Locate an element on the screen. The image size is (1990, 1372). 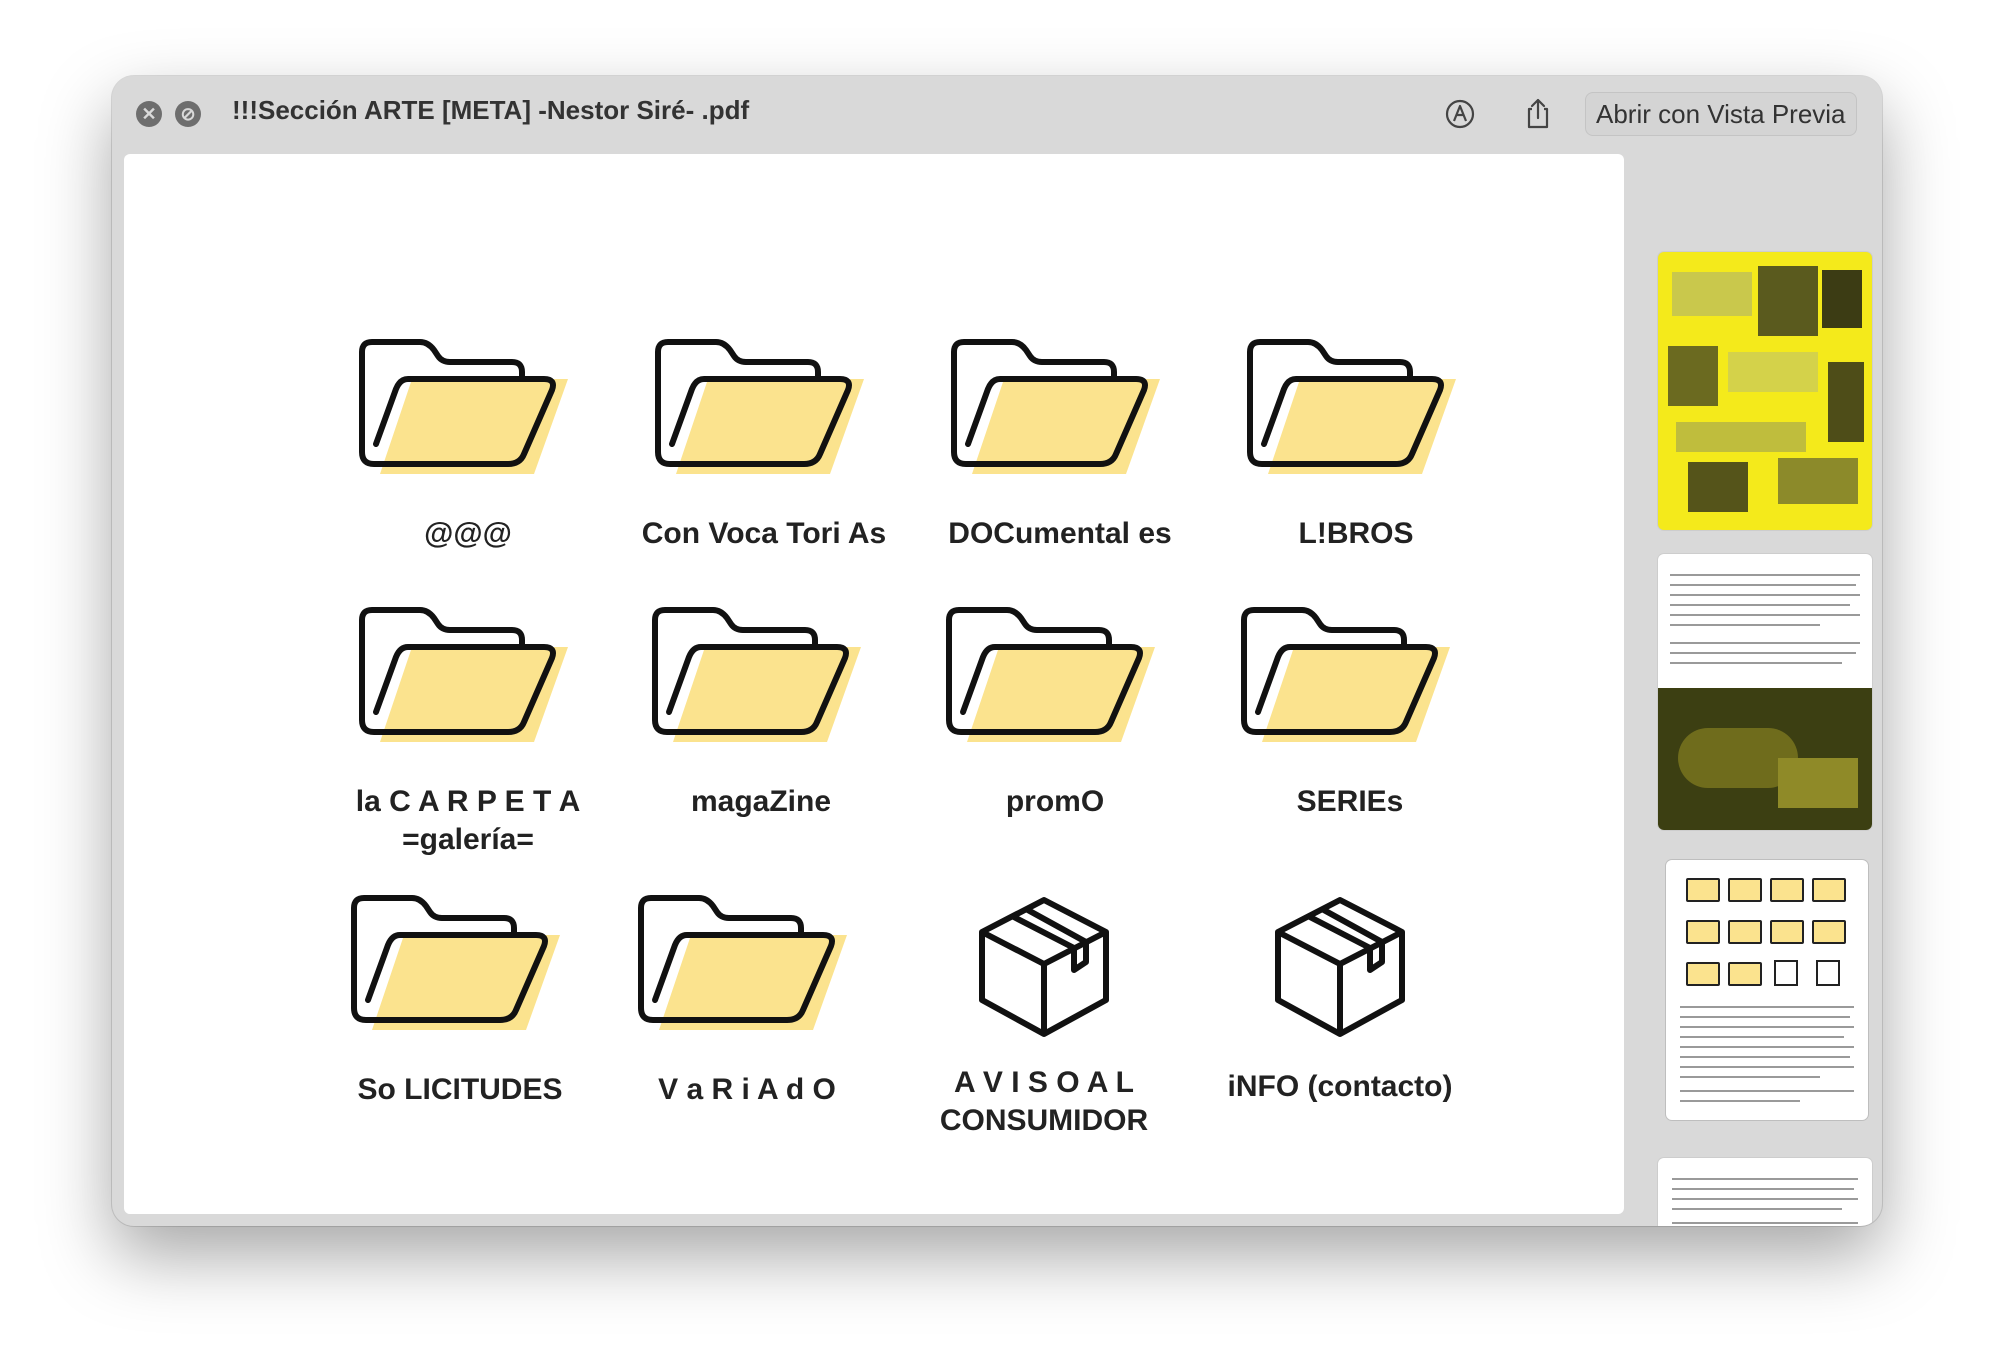
box-item: iNFO (contacto) is located at coordinates (1340, 999).